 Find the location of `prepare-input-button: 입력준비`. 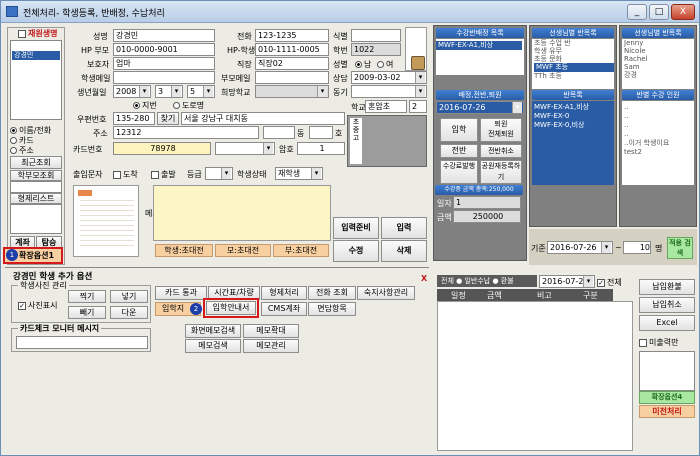

prepare-input-button: 입력준비 is located at coordinates (356, 228).